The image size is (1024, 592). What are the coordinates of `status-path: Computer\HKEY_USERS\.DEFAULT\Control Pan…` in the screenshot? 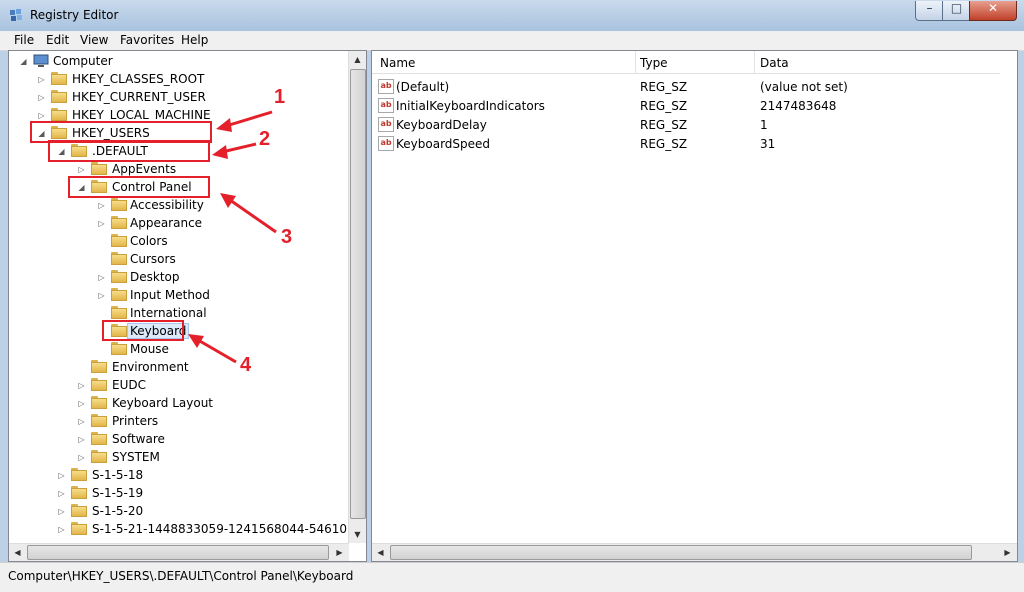 It's located at (181, 576).